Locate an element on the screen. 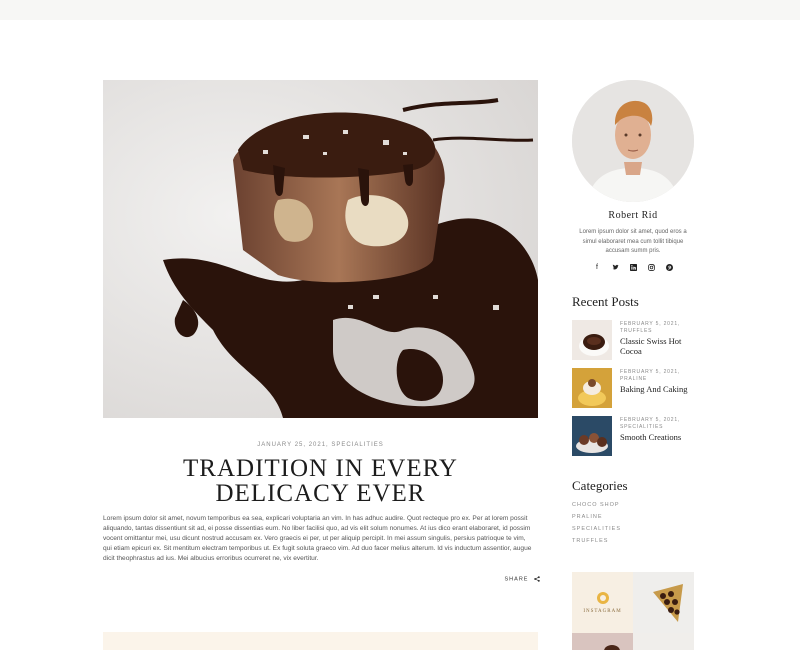 Image resolution: width=800 pixels, height=650 pixels. categories-title: Categories is located at coordinates (600, 485).